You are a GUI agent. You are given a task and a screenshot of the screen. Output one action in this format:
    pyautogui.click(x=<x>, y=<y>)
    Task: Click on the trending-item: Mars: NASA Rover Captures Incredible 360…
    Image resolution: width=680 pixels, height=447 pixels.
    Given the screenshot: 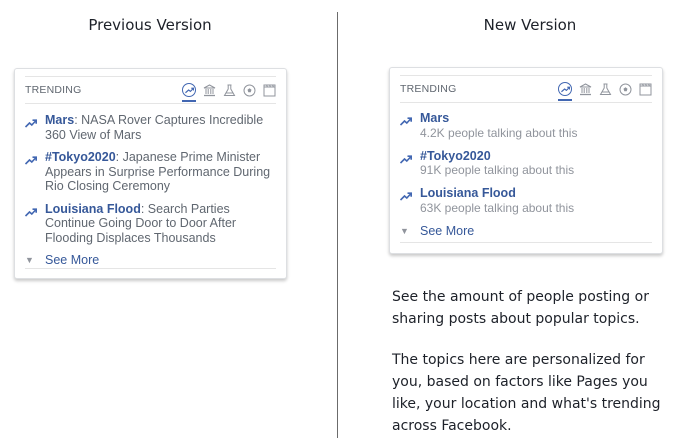 What is the action you would take?
    pyautogui.click(x=150, y=127)
    